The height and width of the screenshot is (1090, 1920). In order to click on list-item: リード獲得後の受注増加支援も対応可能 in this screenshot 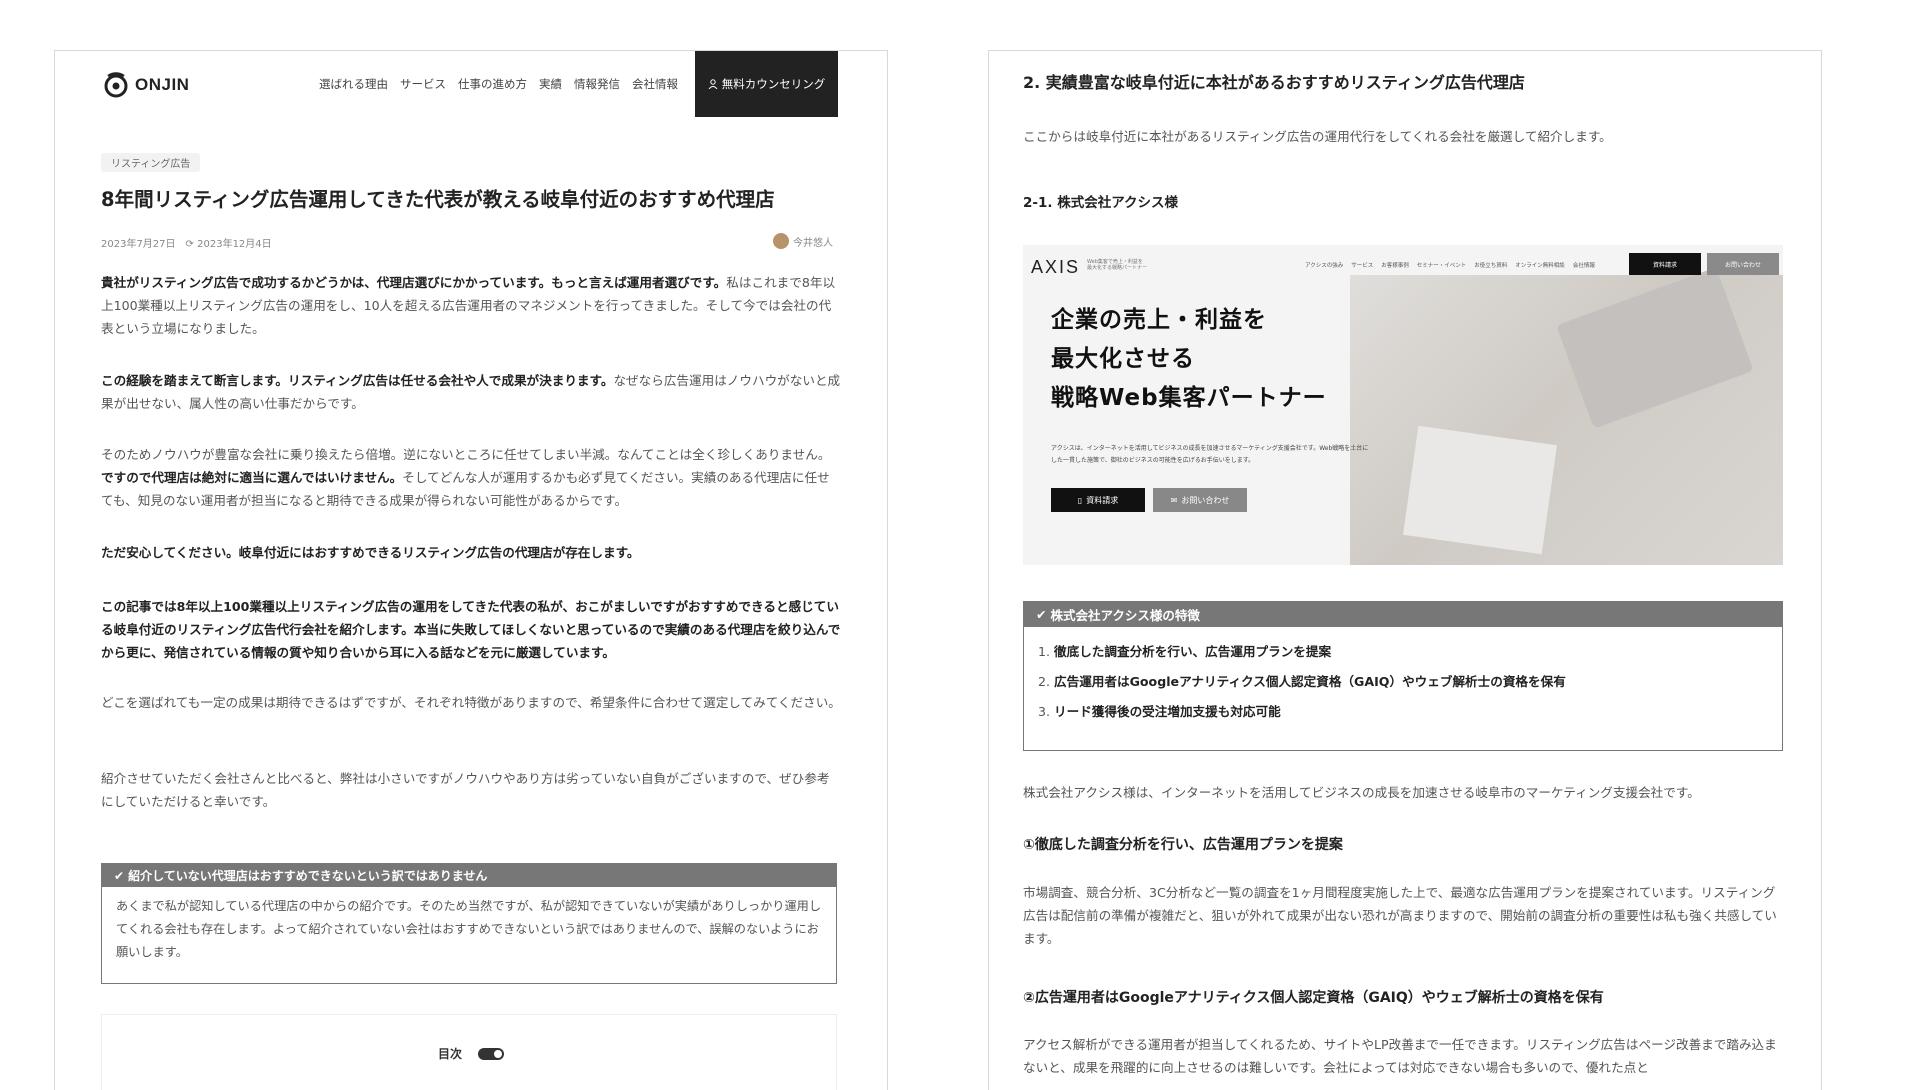, I will do `click(1418, 712)`.